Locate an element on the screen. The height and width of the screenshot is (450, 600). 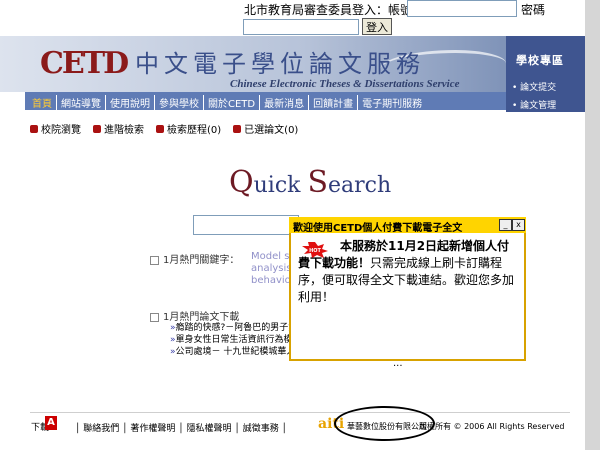
login-label: 北市教育局審查委員登入：帳號 is located at coordinates (328, 10).